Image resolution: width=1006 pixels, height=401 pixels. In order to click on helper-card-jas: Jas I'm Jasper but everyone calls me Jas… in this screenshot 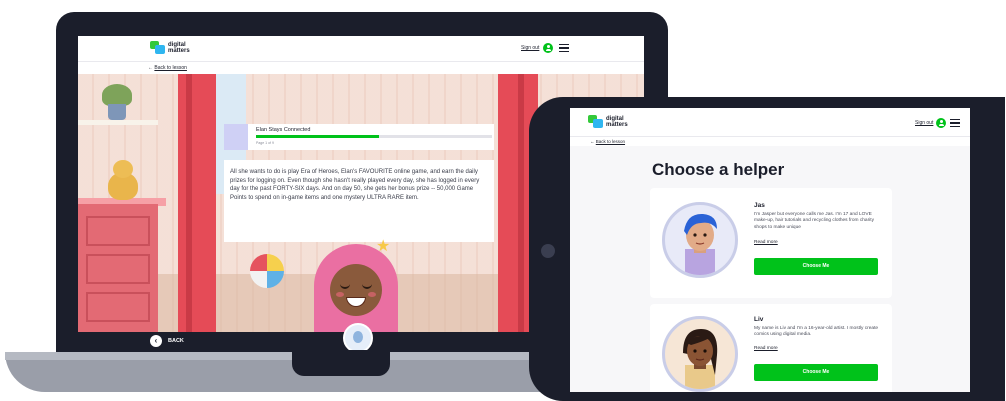, I will do `click(771, 243)`.